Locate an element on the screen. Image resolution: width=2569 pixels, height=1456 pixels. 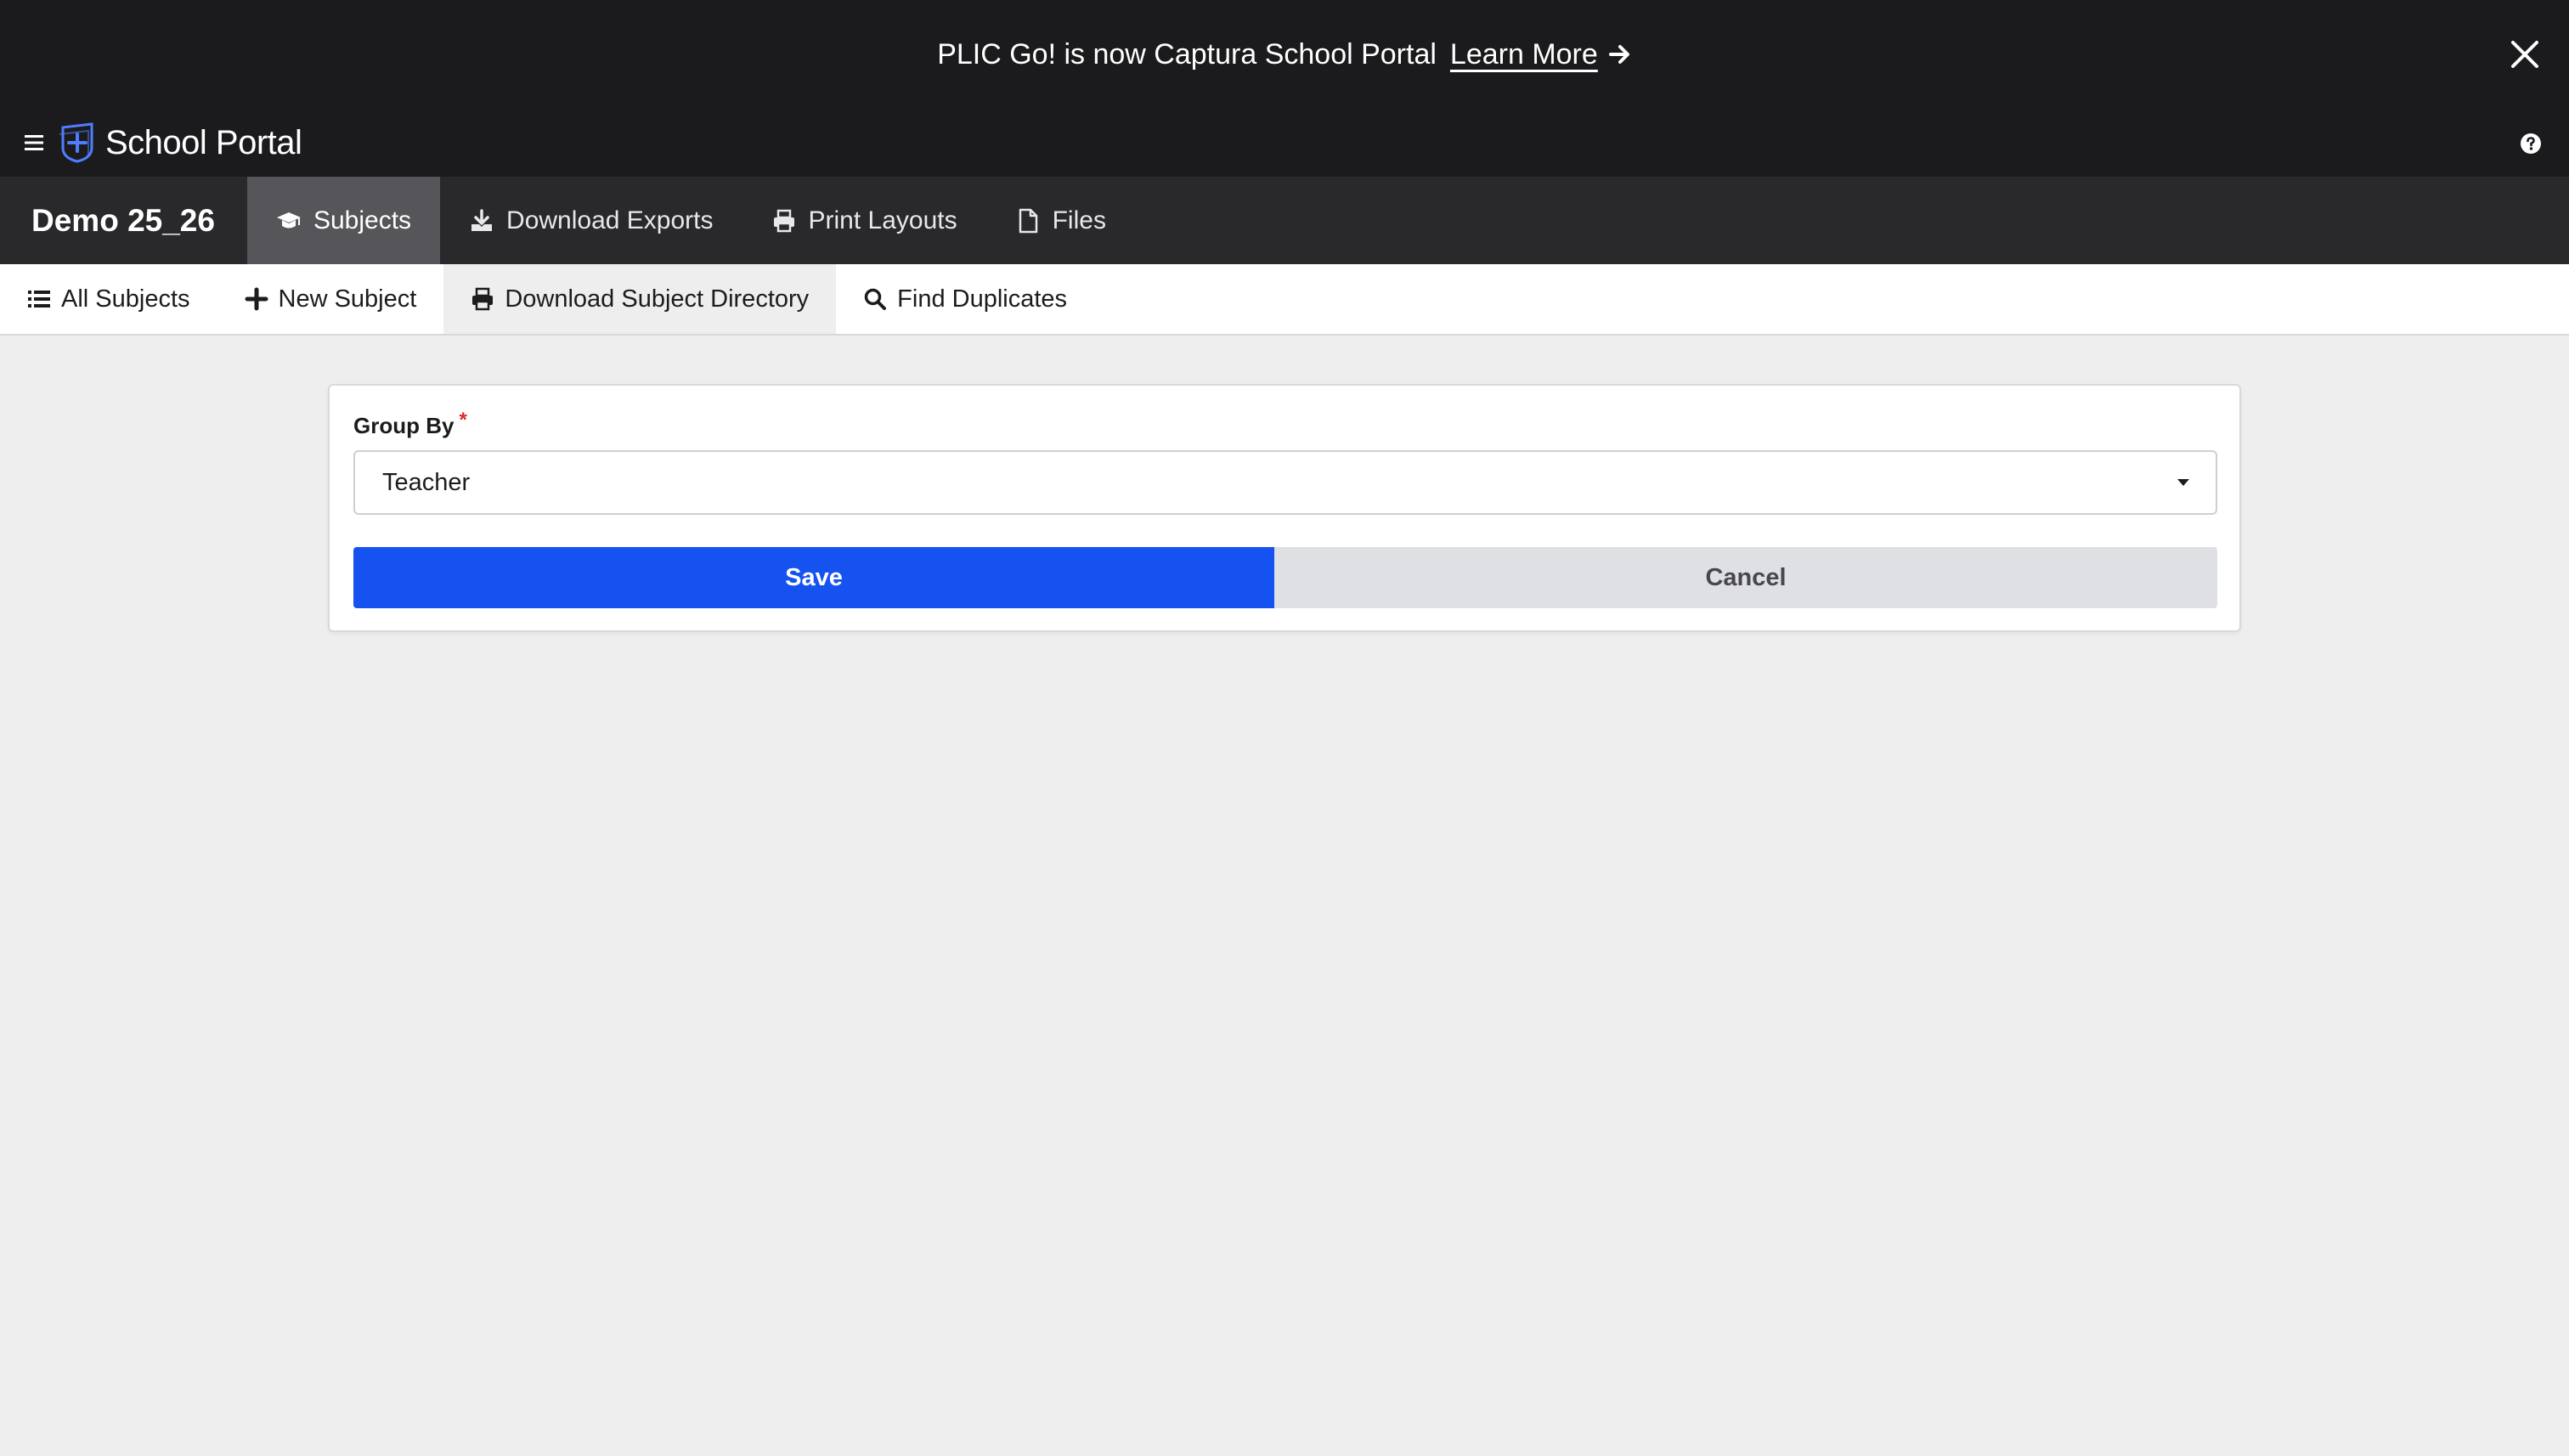
graduation-cap-icon is located at coordinates (289, 220).